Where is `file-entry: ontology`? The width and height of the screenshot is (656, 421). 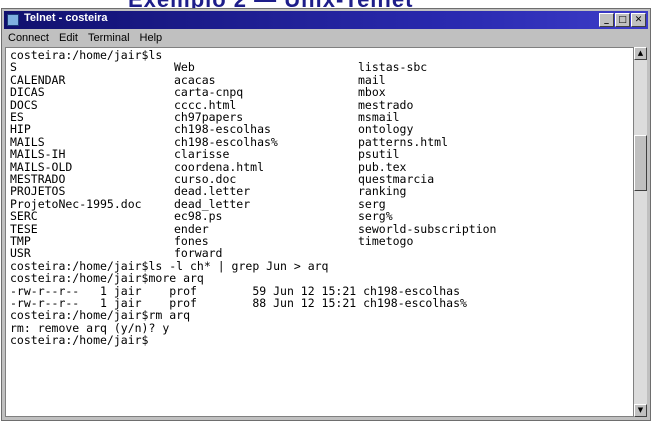
file-entry: ontology is located at coordinates (386, 129).